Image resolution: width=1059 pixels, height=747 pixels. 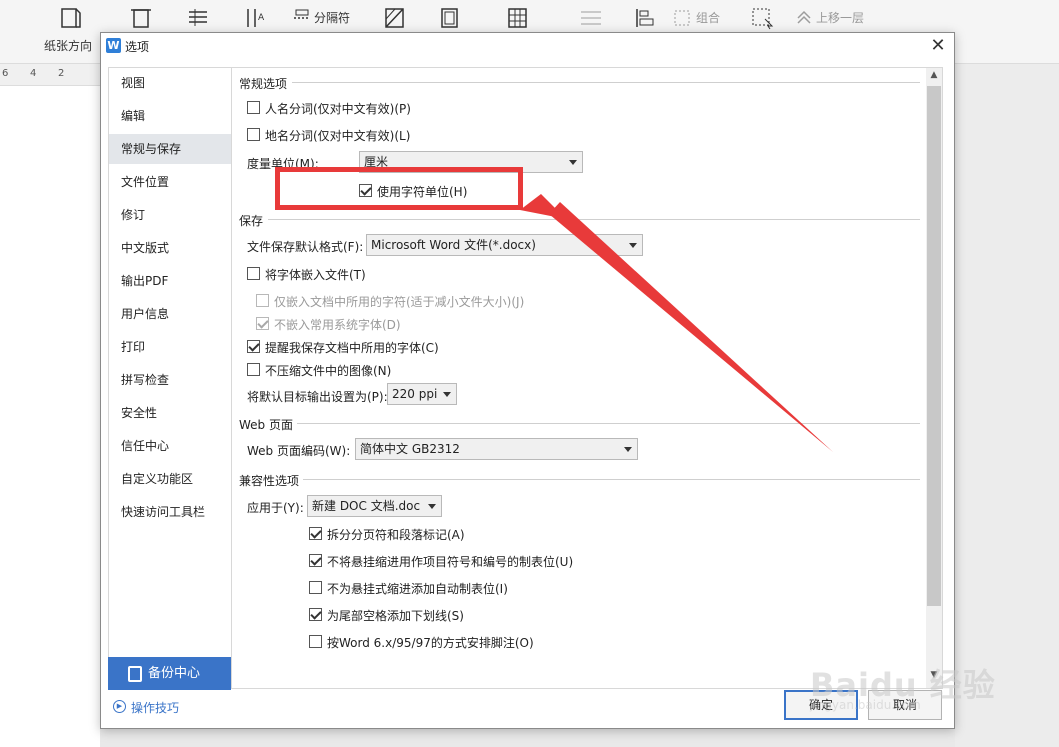 I want to click on checkbox-label: 按Word 6.x/95/97的方式安排脚注(O), so click(x=430, y=643).